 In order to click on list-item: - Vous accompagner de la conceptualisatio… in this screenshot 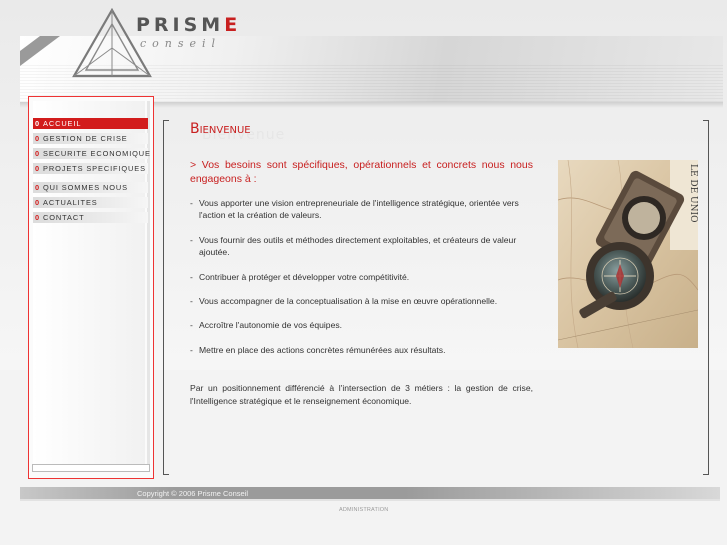, I will do `click(344, 301)`.